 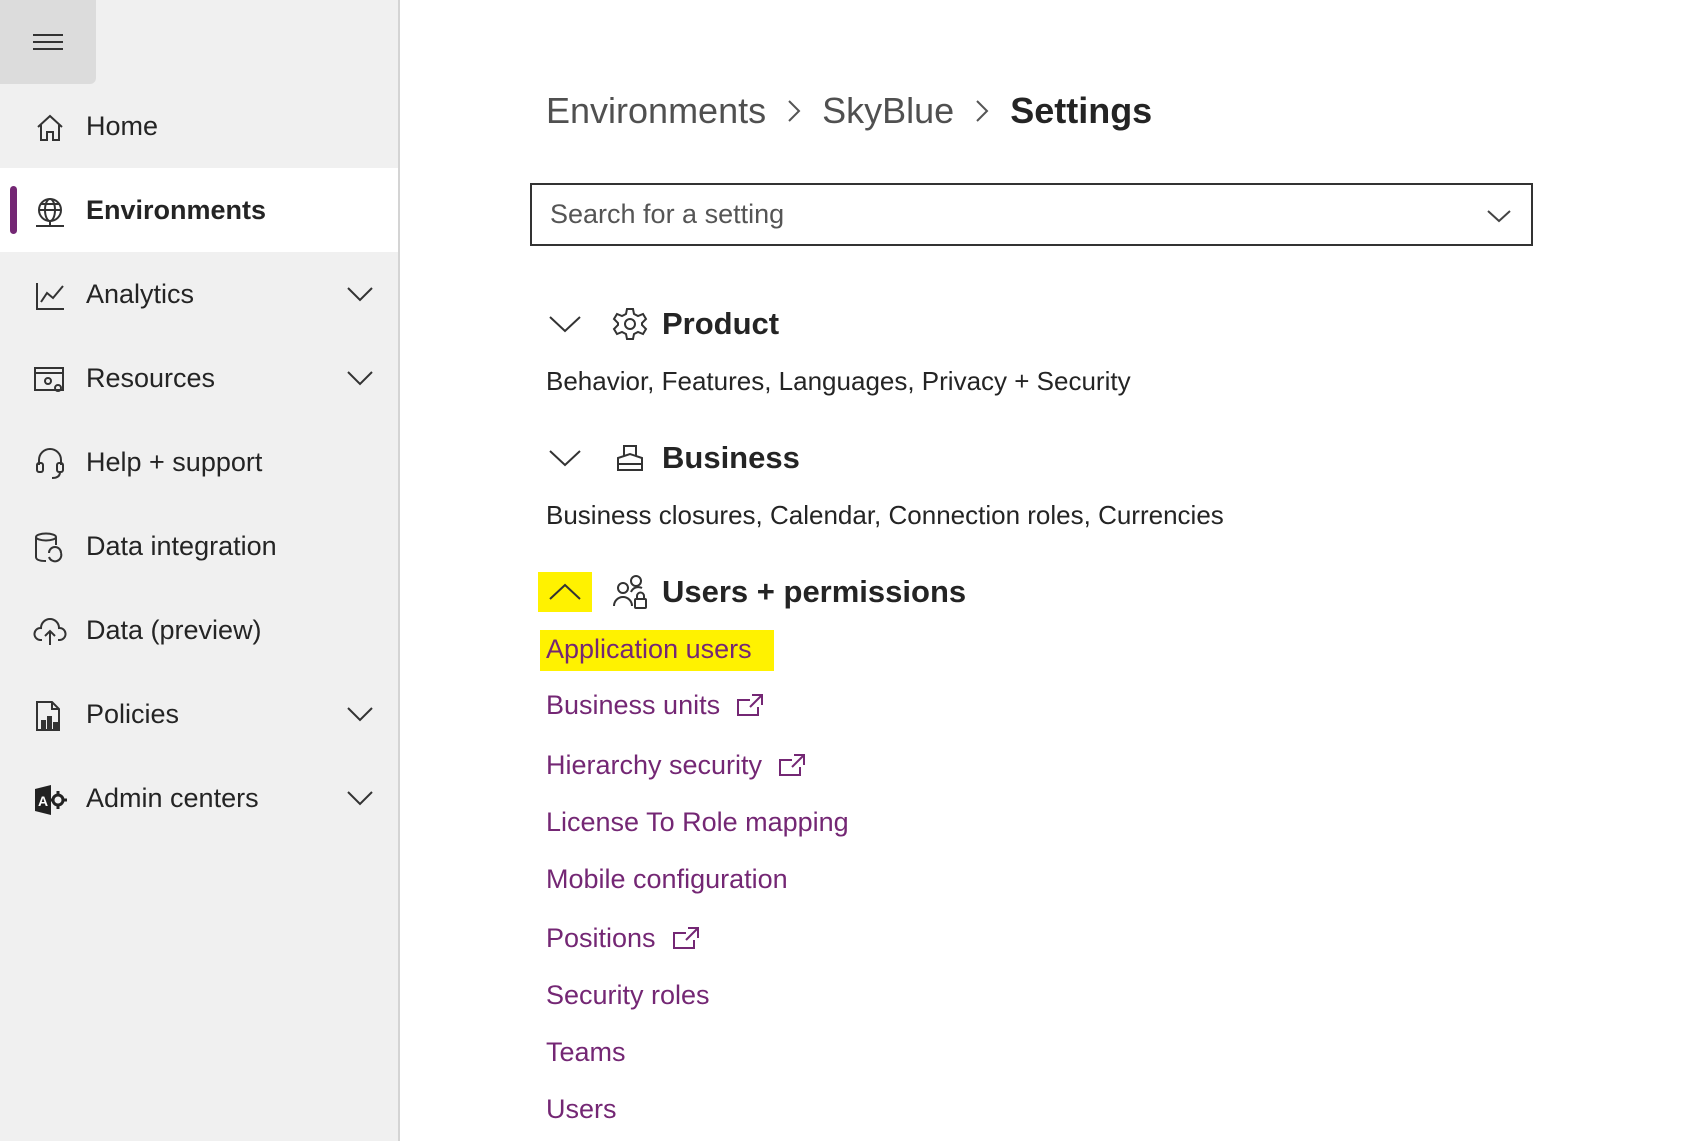 What do you see at coordinates (586, 1052) in the screenshot?
I see `link-teams: Teams` at bounding box center [586, 1052].